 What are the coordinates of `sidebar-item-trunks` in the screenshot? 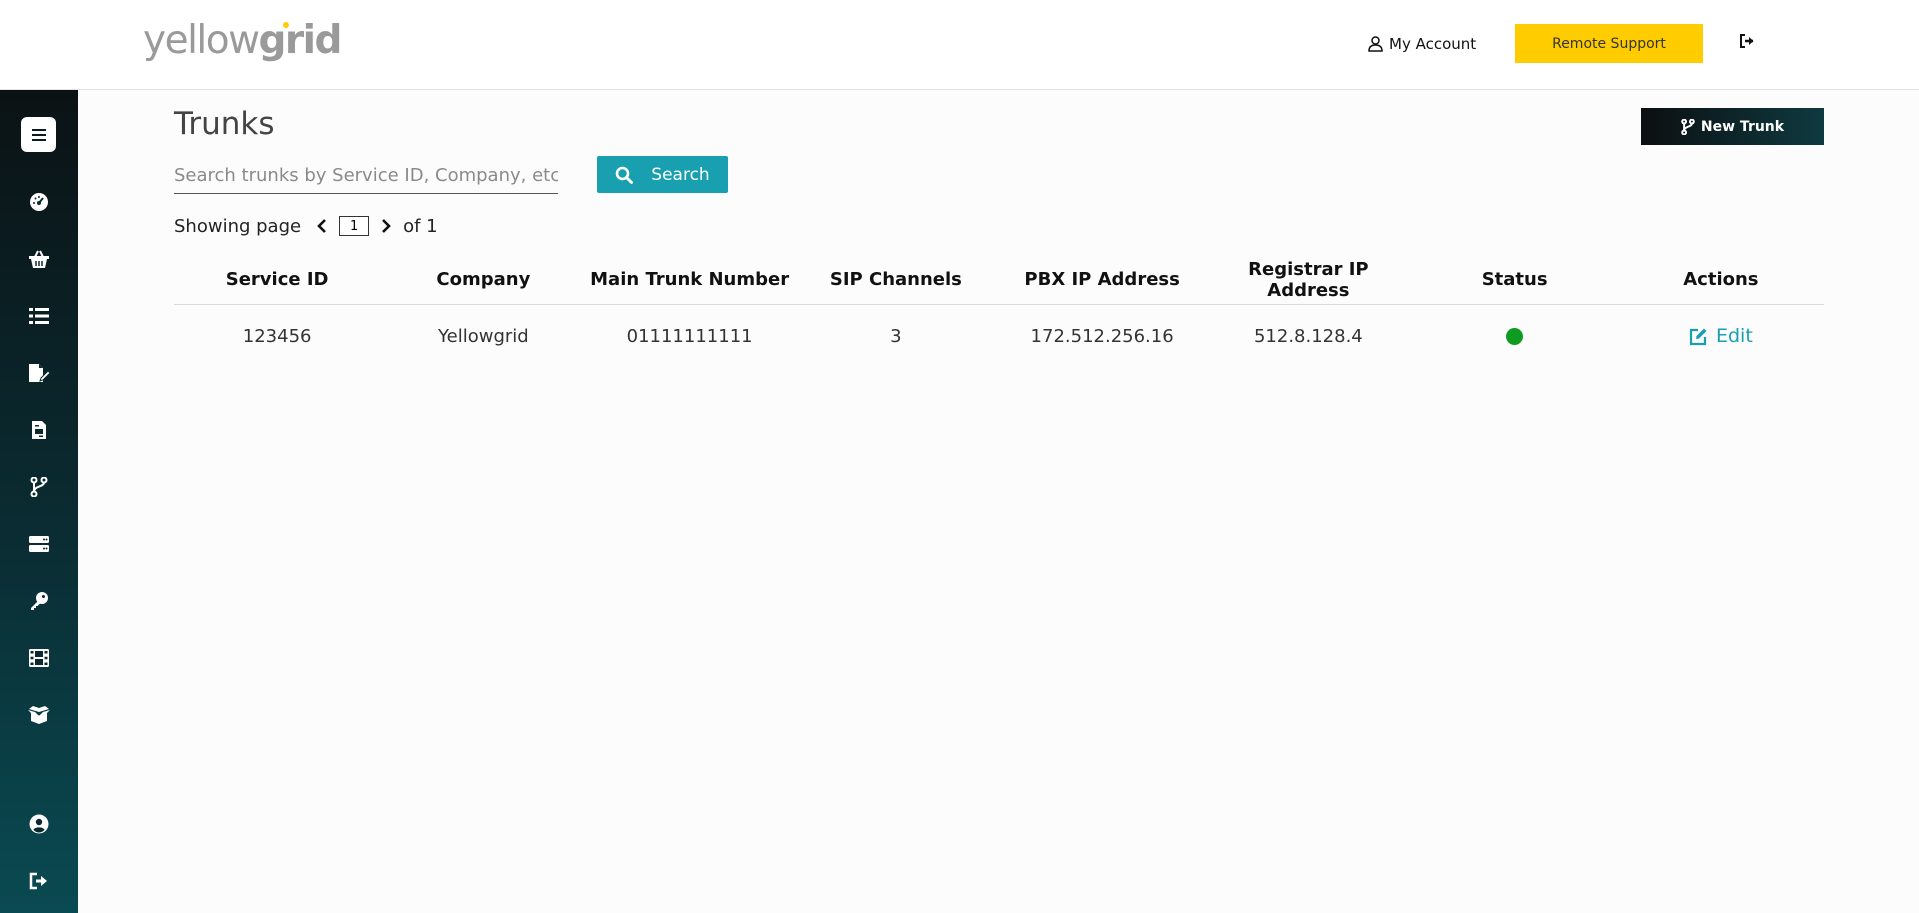 It's located at (39, 487).